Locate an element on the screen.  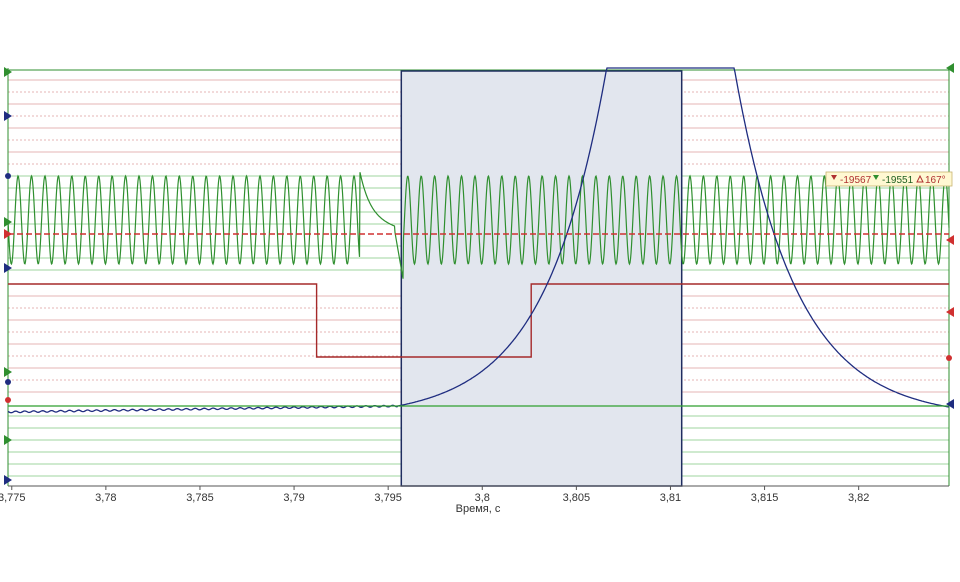
cursor-readout: -19567 -19551 167° is located at coordinates (889, 179).